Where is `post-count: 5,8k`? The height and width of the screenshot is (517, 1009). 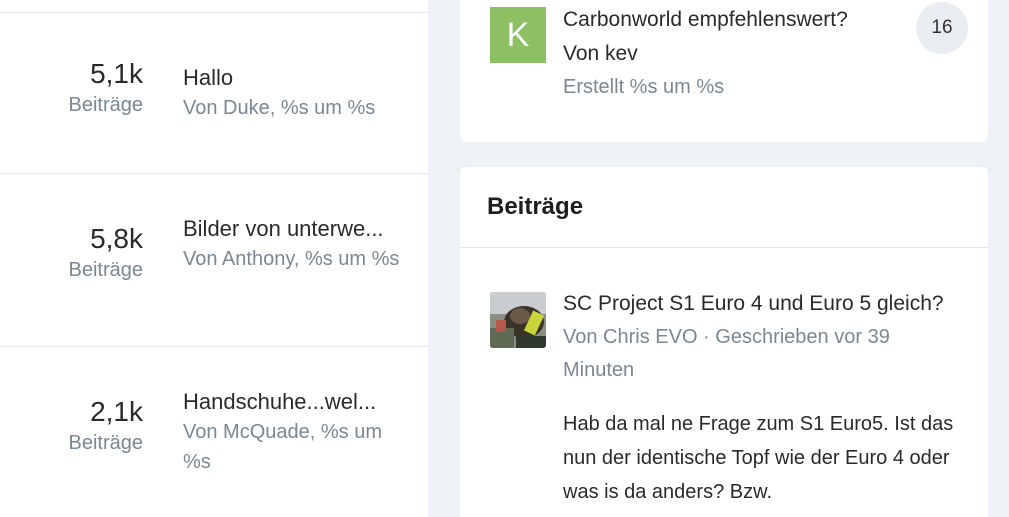 post-count: 5,8k is located at coordinates (116, 238).